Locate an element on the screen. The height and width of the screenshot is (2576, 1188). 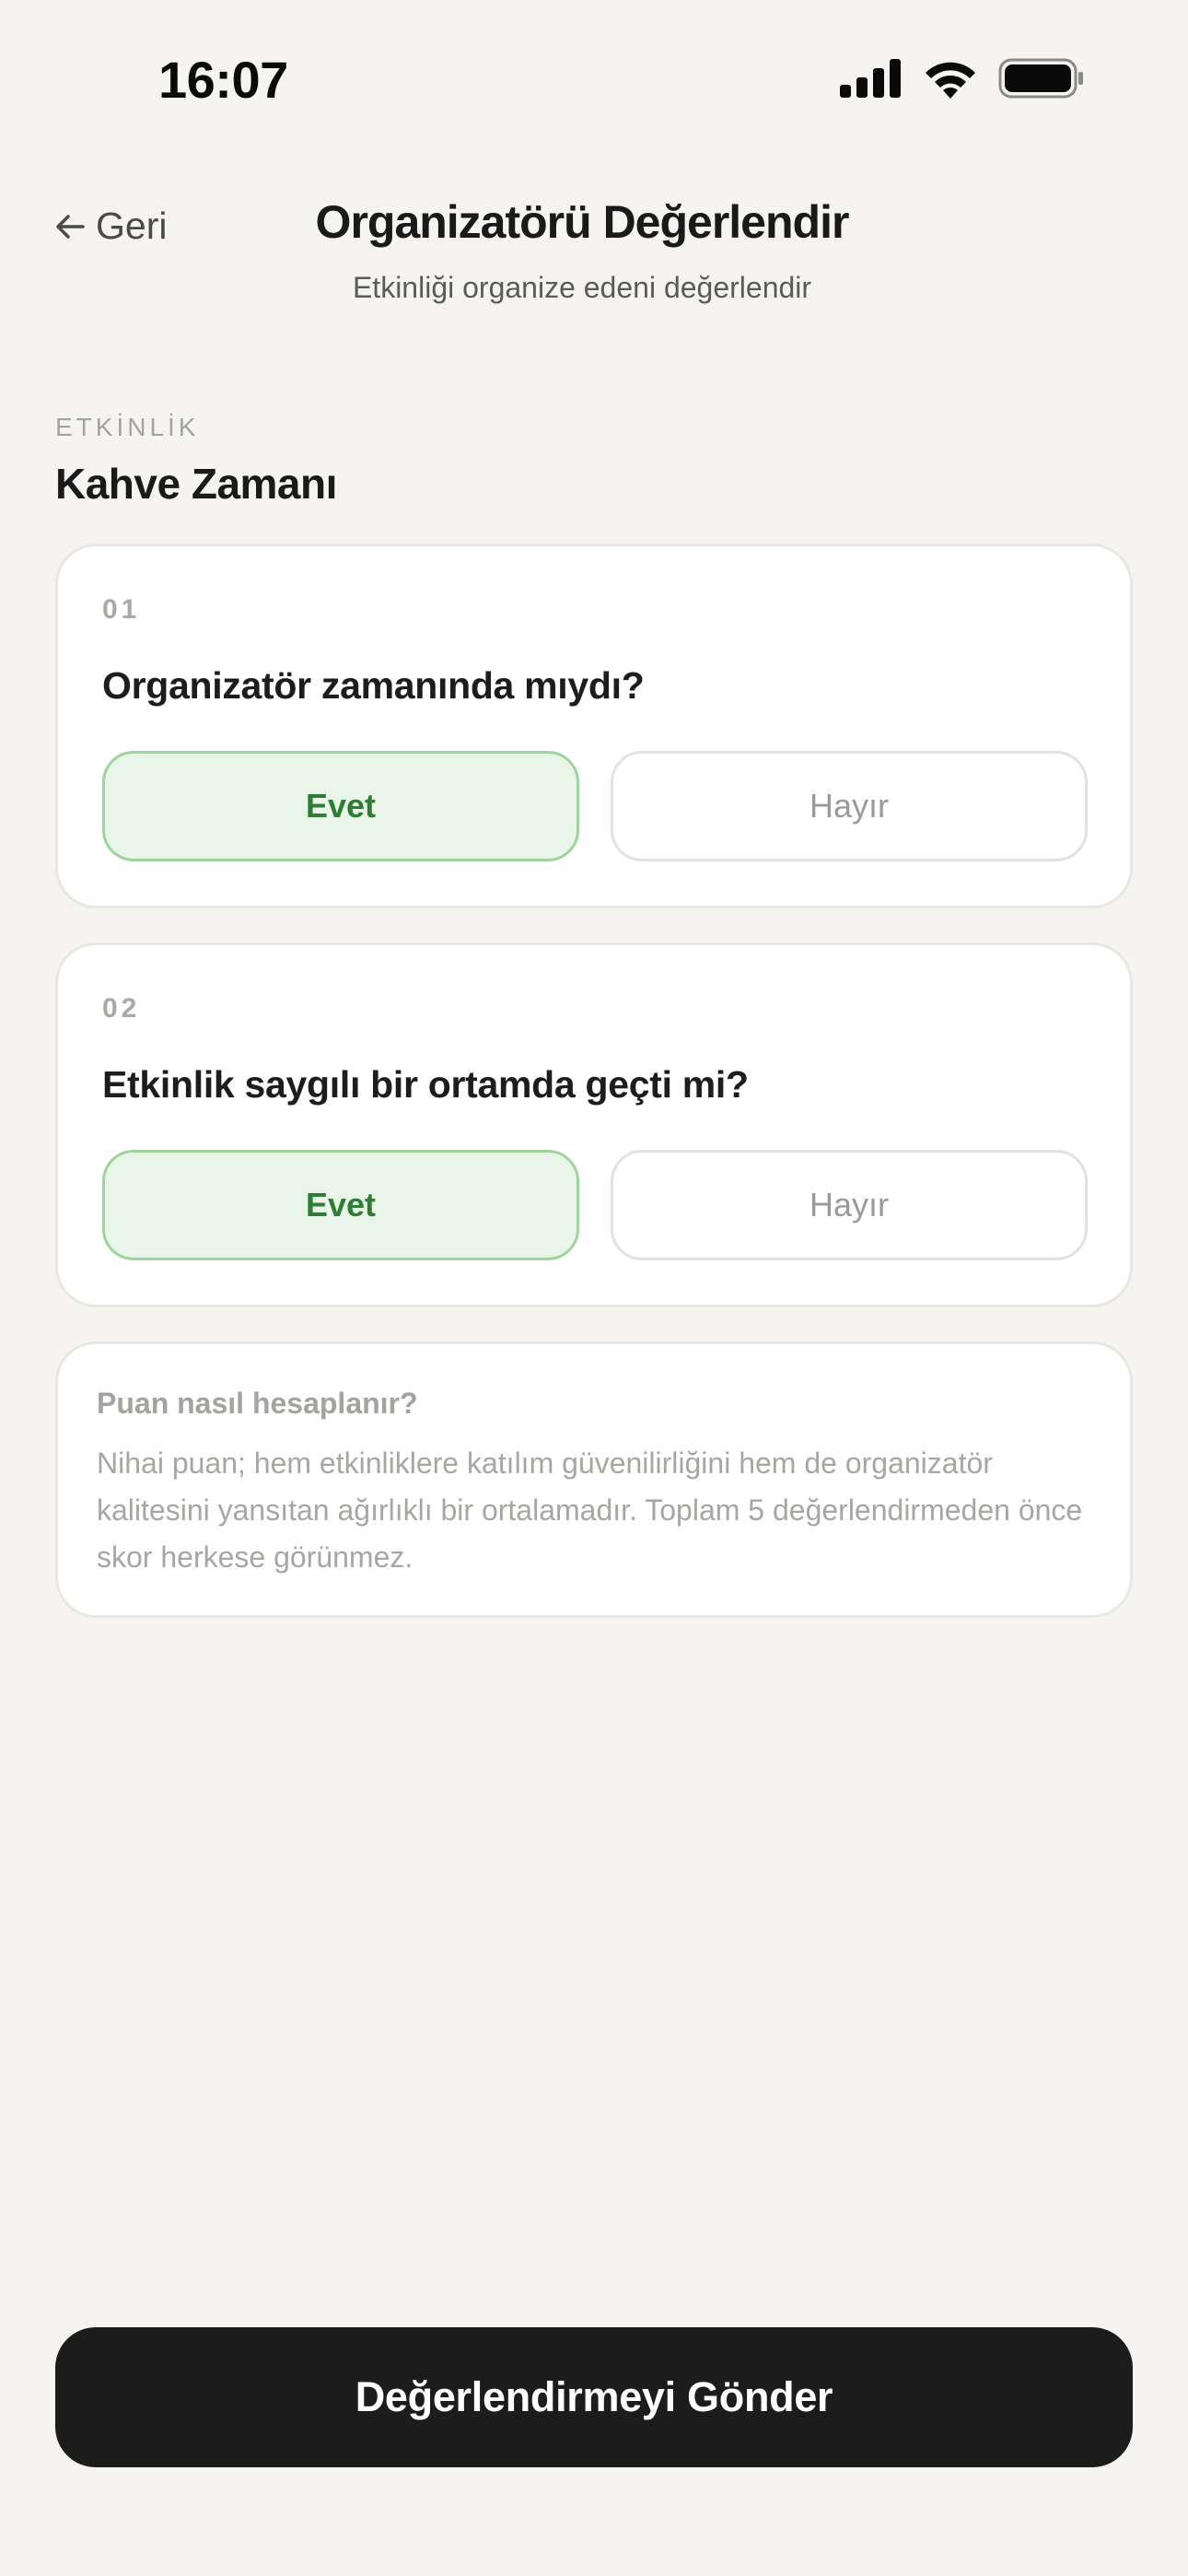
question-text: Etkinlik saygılı bir ortamda geçti mi? is located at coordinates (425, 1084).